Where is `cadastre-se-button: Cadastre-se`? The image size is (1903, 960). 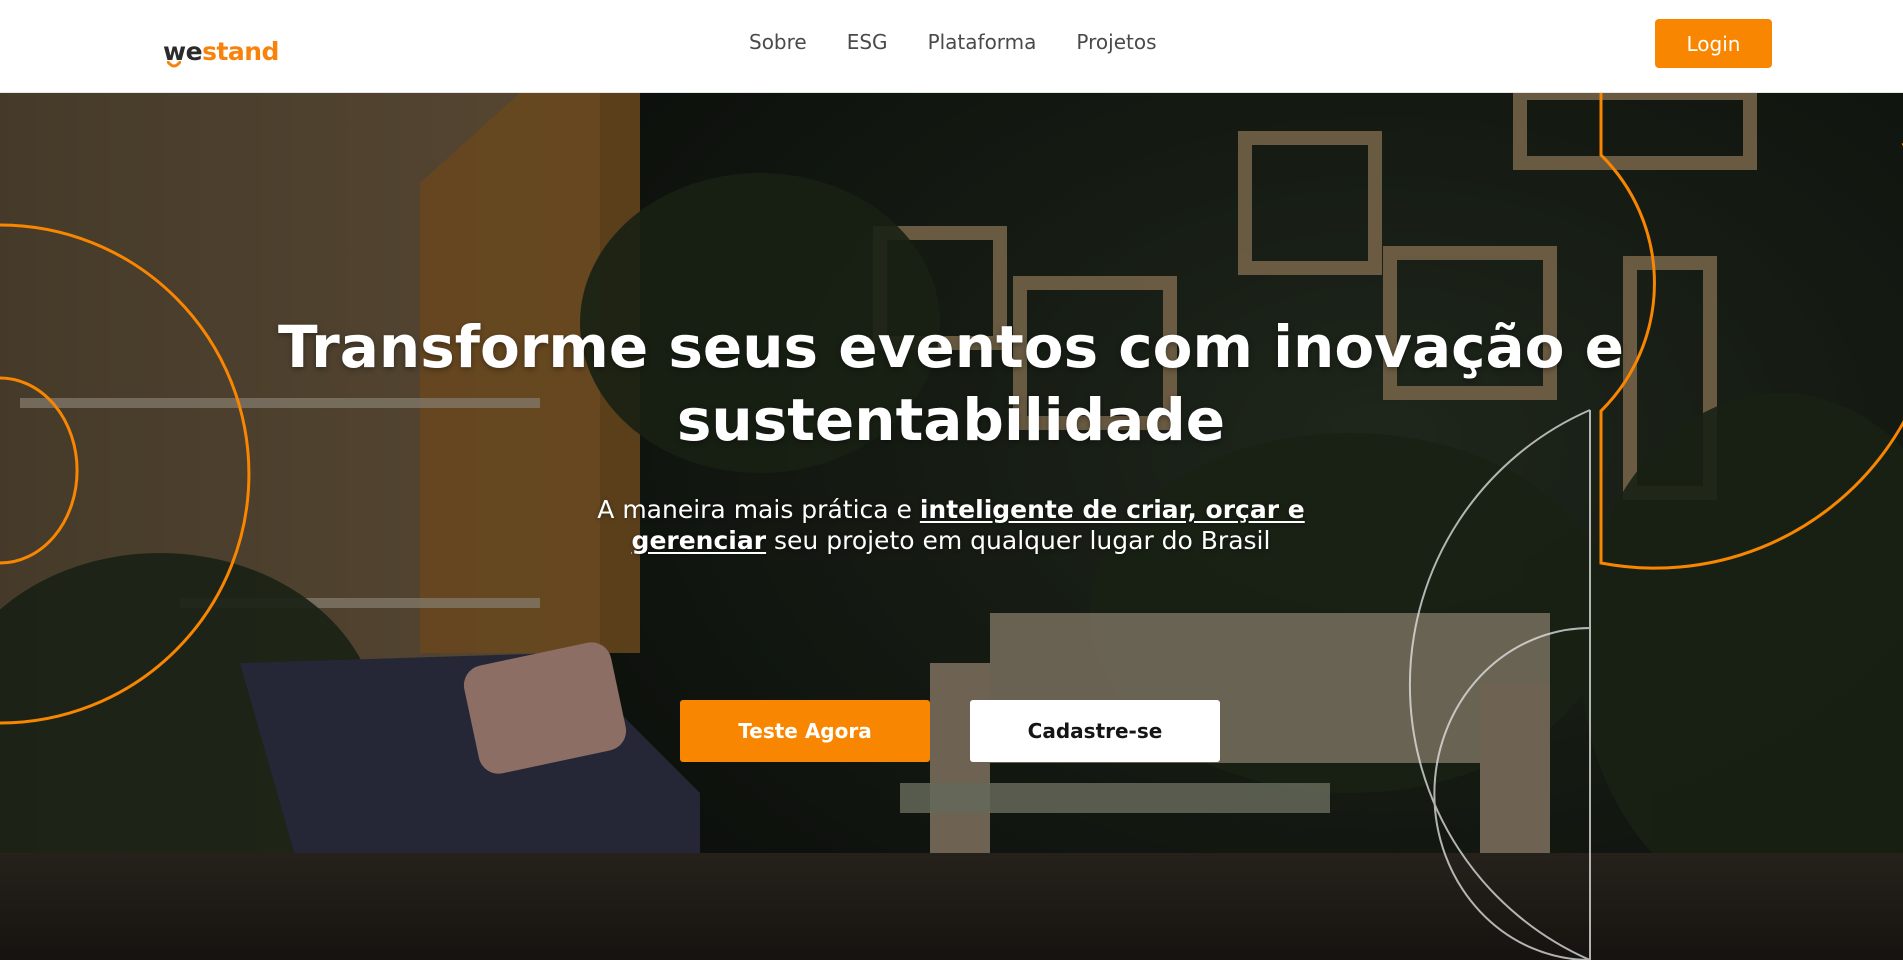 cadastre-se-button: Cadastre-se is located at coordinates (1095, 731).